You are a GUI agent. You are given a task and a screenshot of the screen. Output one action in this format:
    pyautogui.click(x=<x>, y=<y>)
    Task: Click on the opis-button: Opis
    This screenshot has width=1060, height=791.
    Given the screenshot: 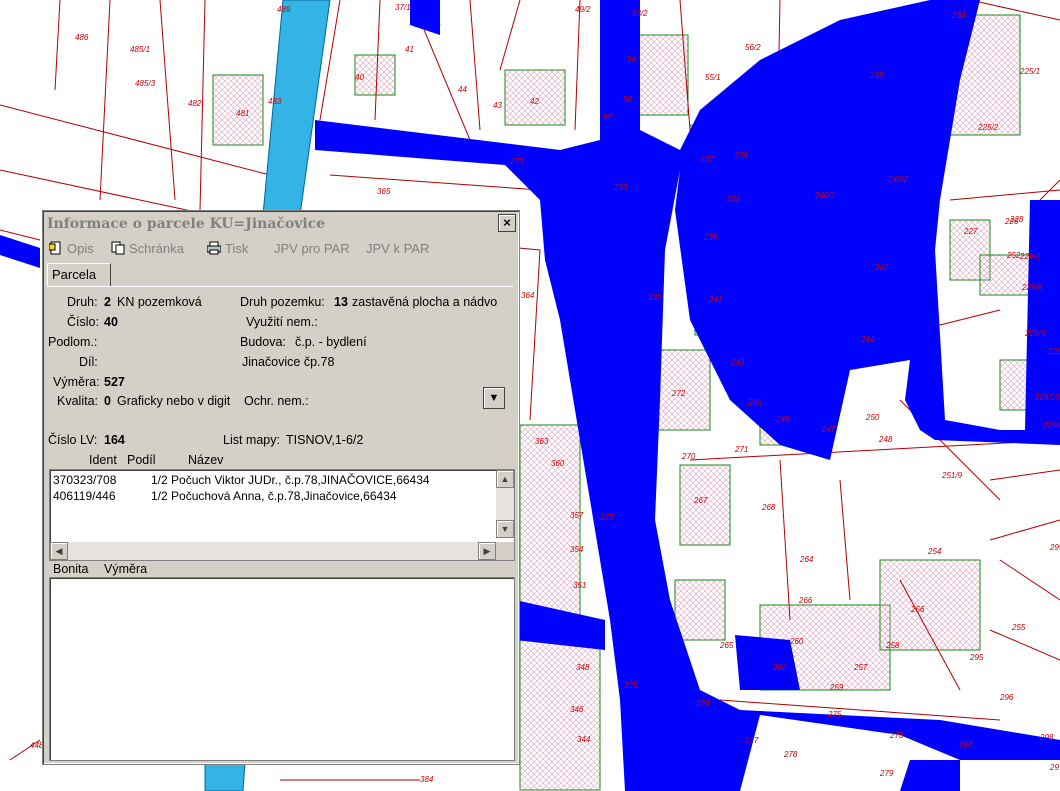 What is the action you would take?
    pyautogui.click(x=71, y=249)
    